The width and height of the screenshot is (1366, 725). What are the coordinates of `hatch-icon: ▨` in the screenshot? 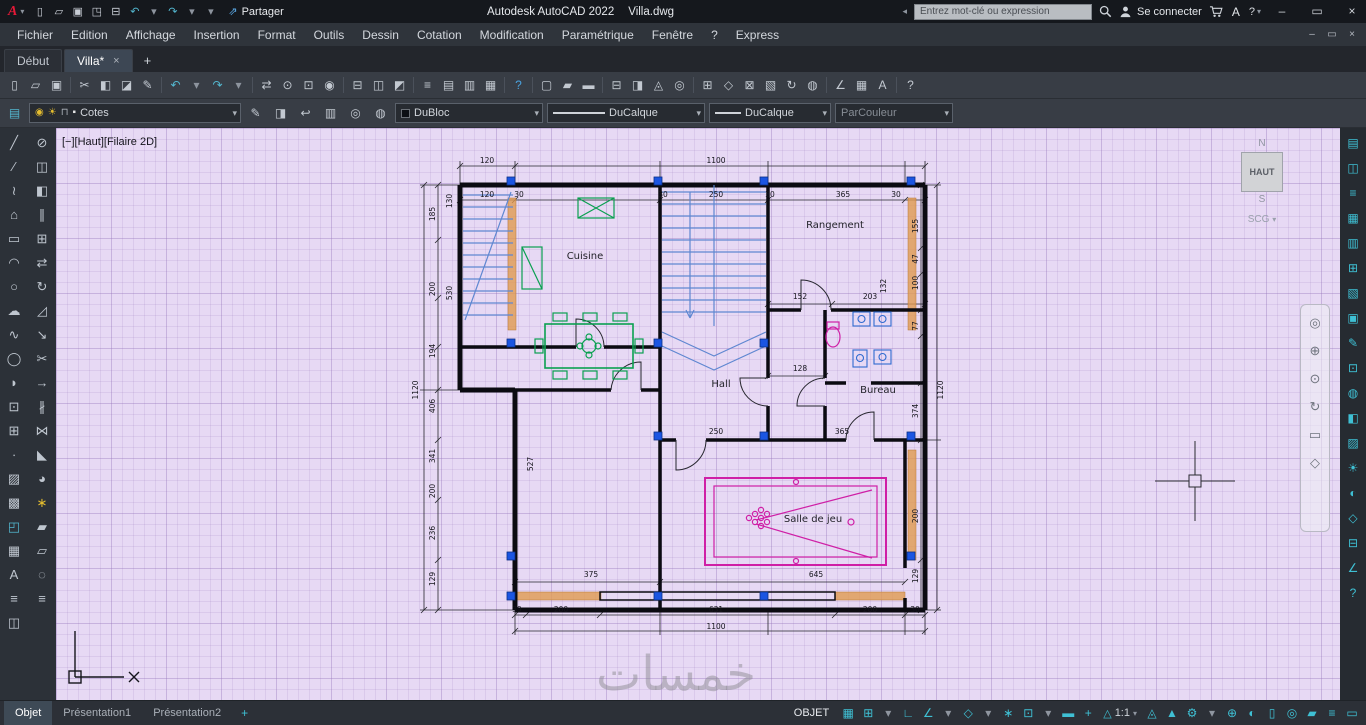 It's located at (14, 479).